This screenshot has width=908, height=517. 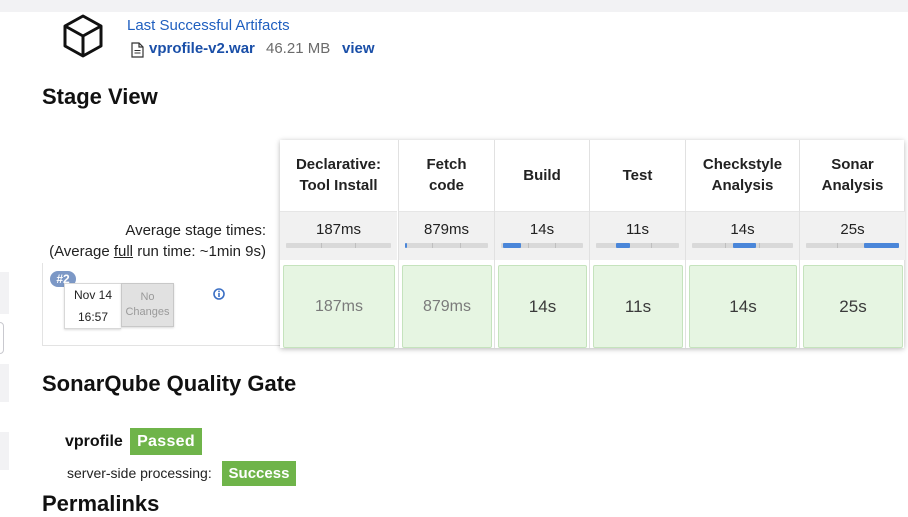 I want to click on stage-column: Test 11s 11s, so click(x=637, y=244).